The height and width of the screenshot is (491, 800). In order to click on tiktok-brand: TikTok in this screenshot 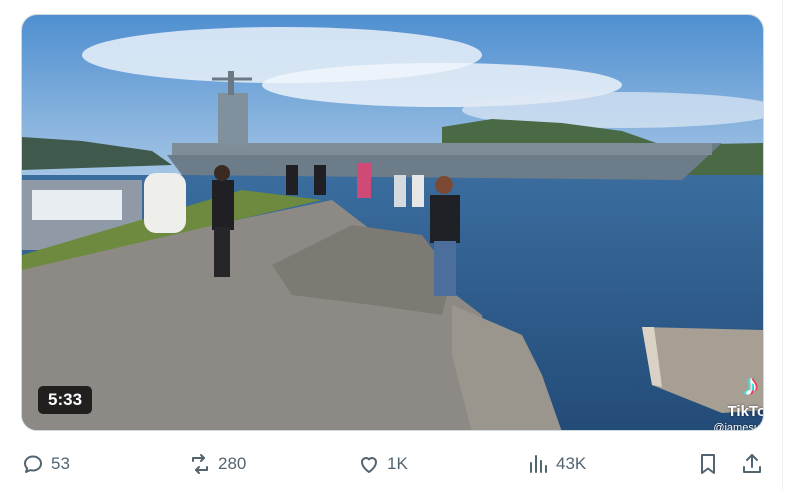, I will do `click(745, 411)`.